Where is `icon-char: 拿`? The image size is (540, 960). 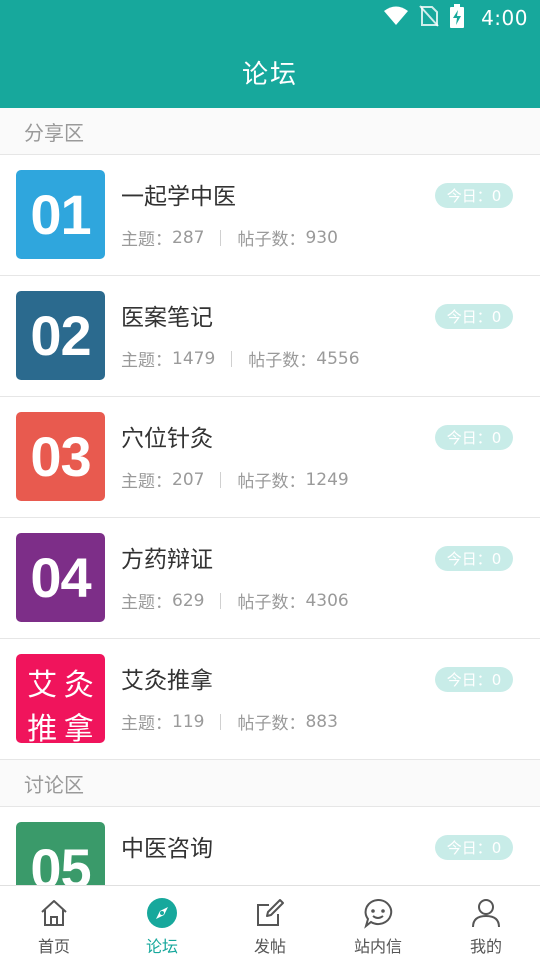 icon-char: 拿 is located at coordinates (78, 727).